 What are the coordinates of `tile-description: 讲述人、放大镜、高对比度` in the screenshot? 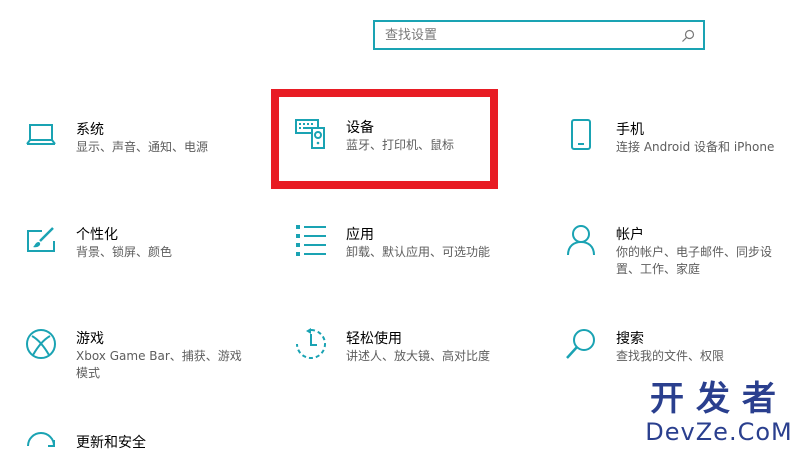 It's located at (418, 356).